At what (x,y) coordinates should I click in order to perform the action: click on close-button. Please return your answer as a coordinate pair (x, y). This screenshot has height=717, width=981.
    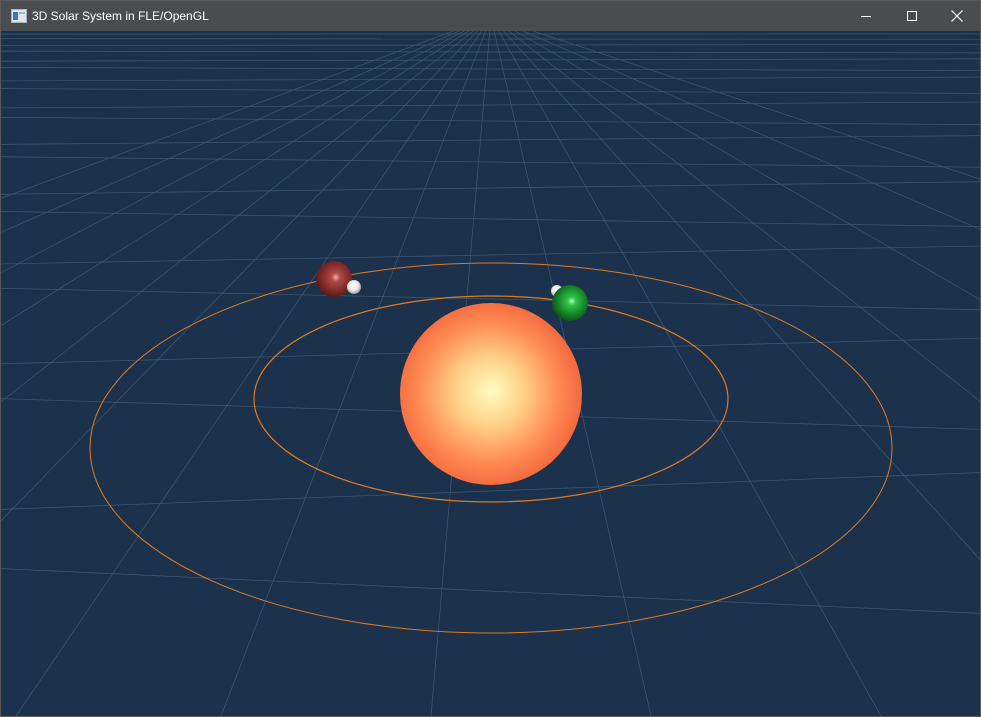
    Looking at the image, I should click on (957, 16).